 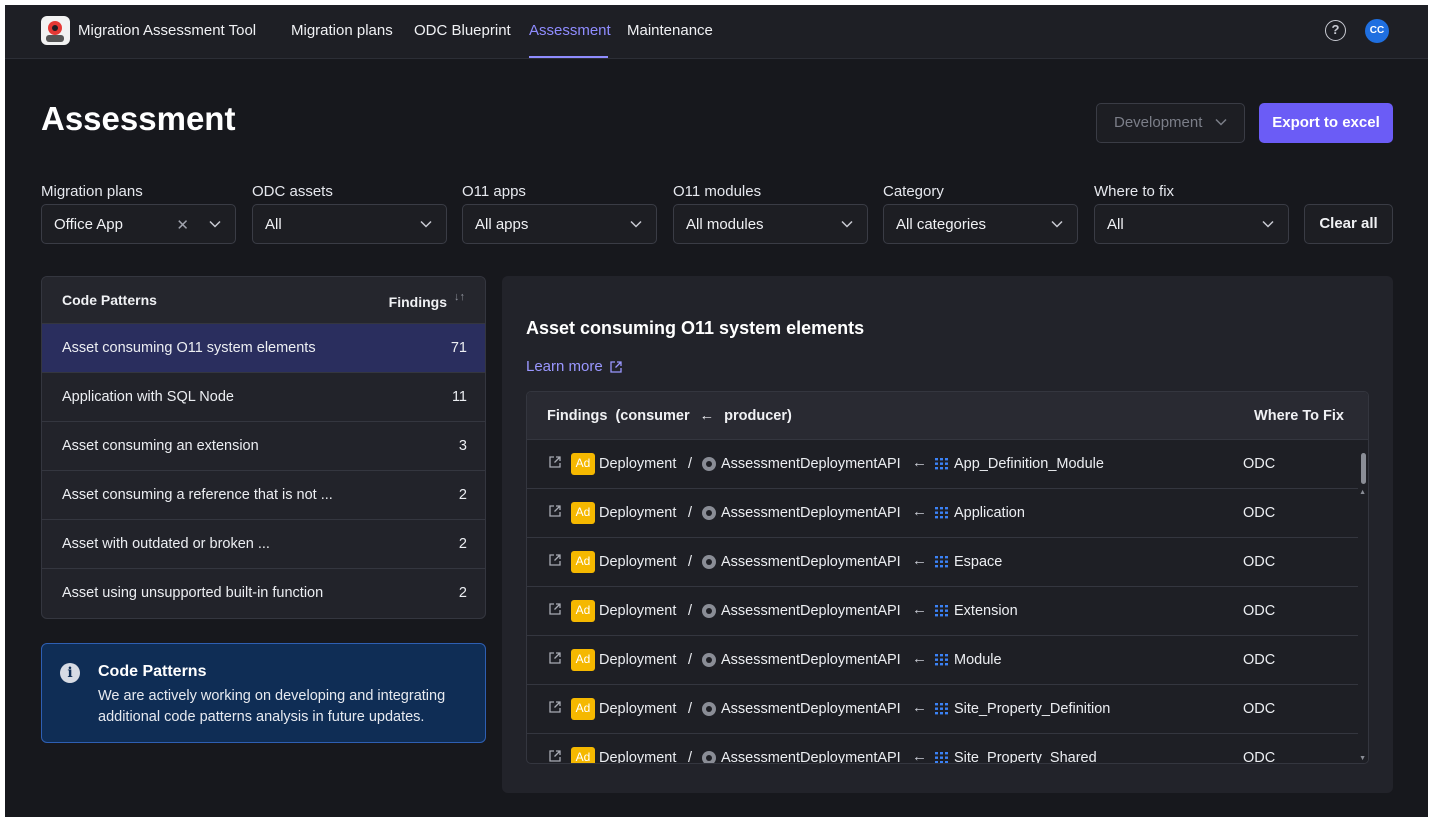 What do you see at coordinates (670, 30) in the screenshot?
I see `nav-maintenance: Maintenance` at bounding box center [670, 30].